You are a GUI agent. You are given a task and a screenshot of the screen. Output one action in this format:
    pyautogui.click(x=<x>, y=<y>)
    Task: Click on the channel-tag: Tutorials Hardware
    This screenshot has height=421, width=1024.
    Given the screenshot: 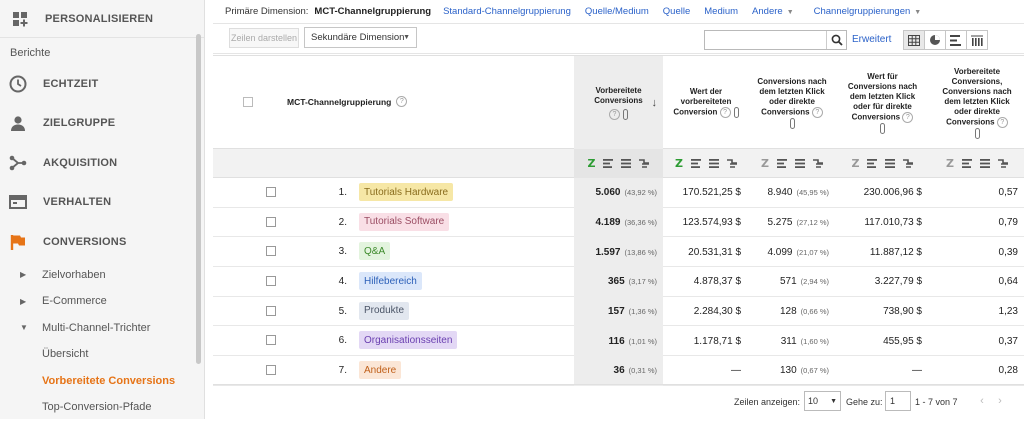 What is the action you would take?
    pyautogui.click(x=406, y=192)
    